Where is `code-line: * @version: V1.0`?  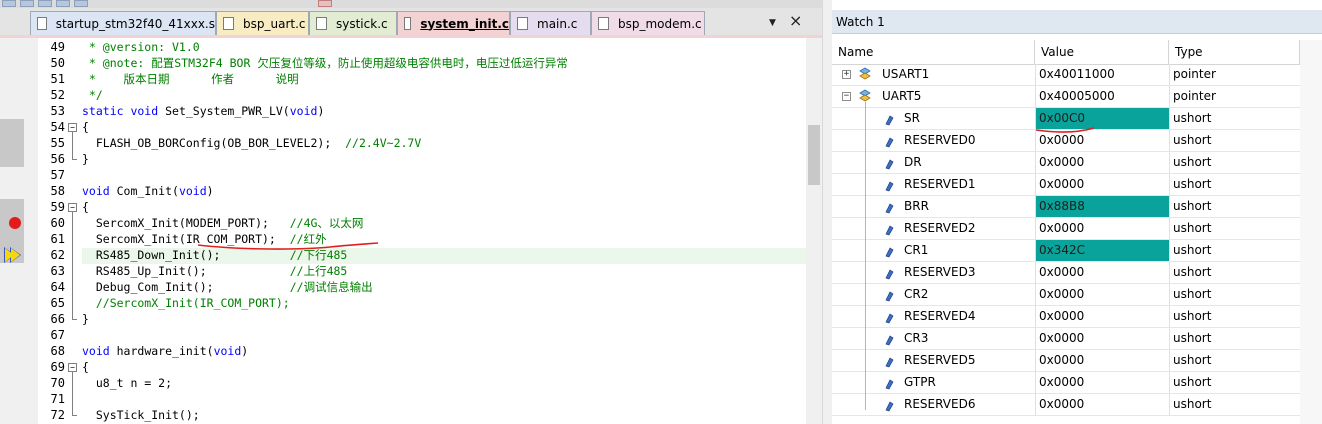
code-line: * @version: V1.0 is located at coordinates (141, 47).